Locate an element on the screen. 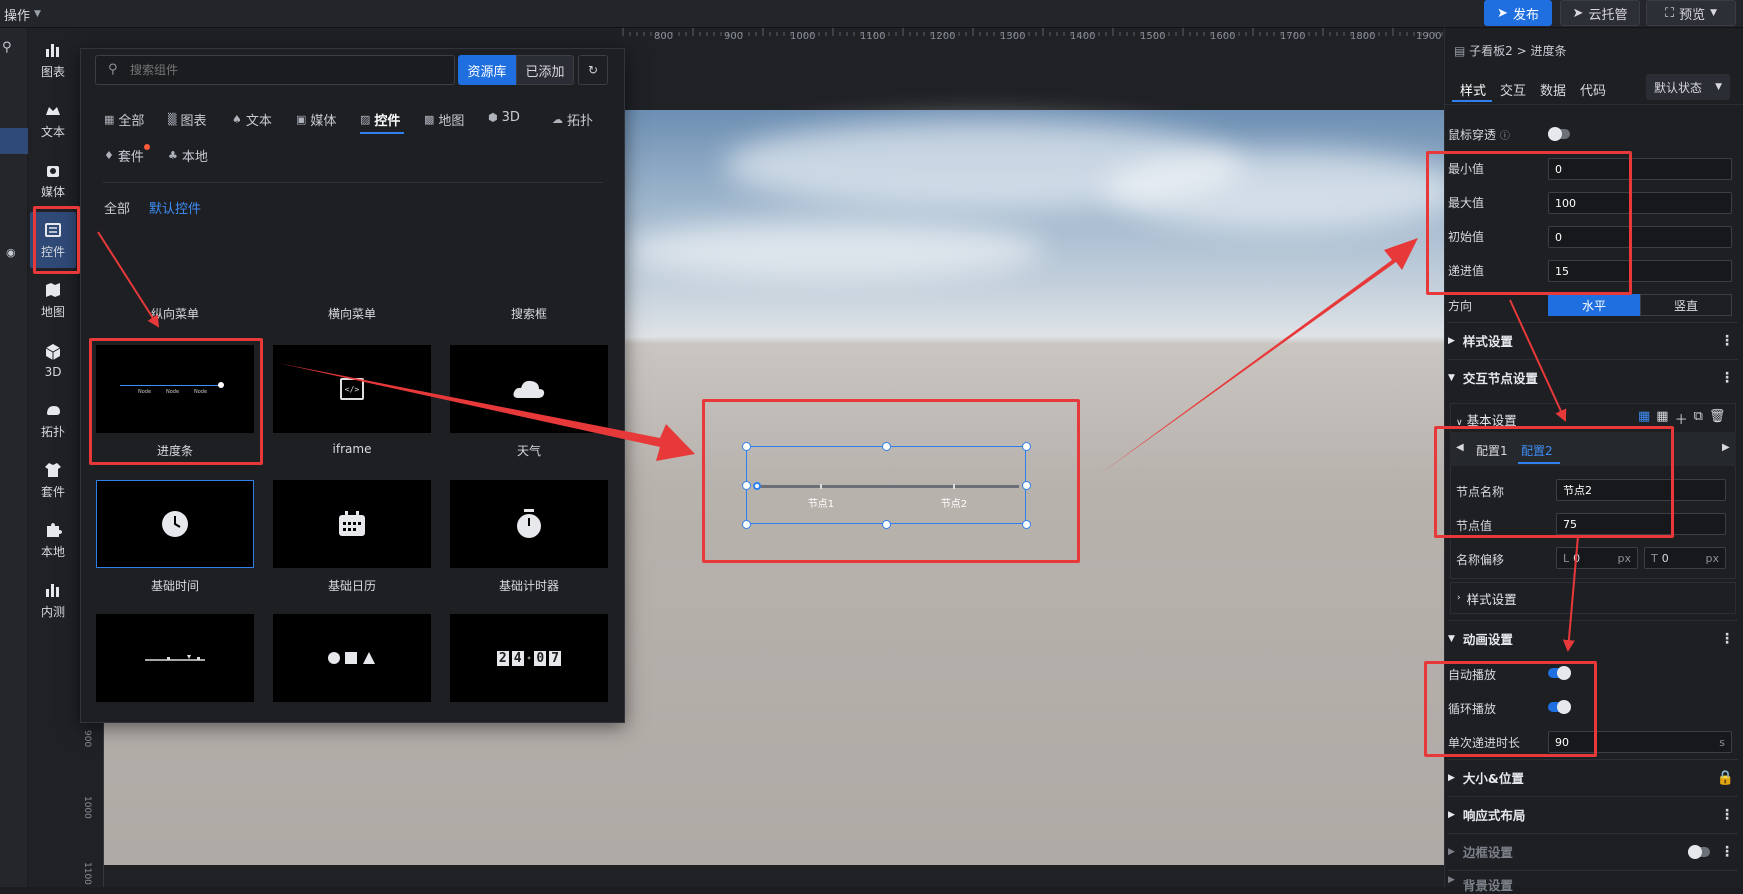  rail-item-media: 媒体 is located at coordinates (53, 180).